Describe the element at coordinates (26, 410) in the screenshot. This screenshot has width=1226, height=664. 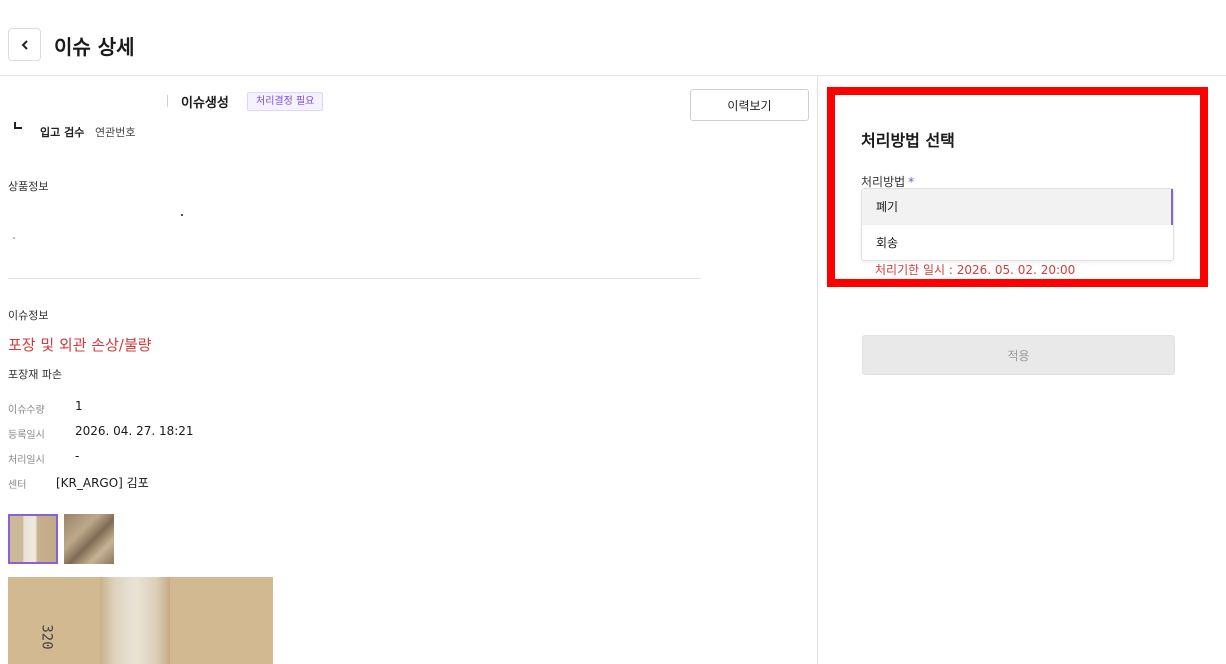
I see `issue-quantity-label: 이슈수량` at that location.